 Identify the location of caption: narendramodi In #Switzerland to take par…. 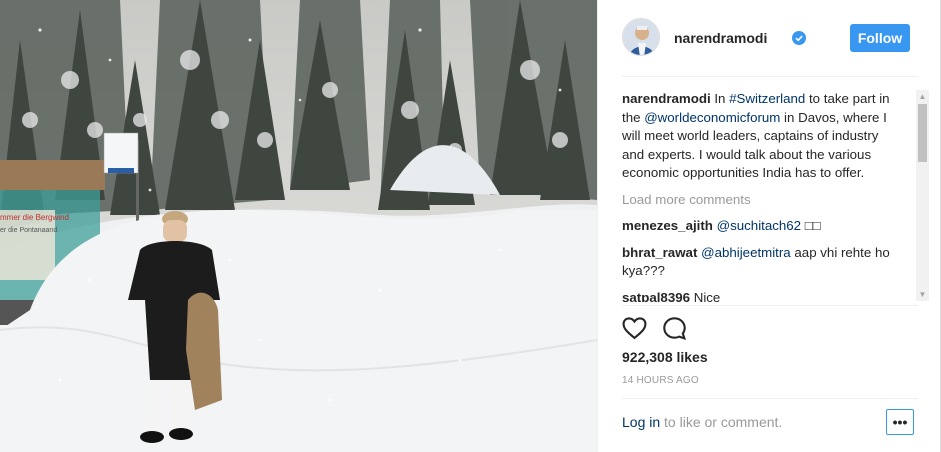
(760, 136).